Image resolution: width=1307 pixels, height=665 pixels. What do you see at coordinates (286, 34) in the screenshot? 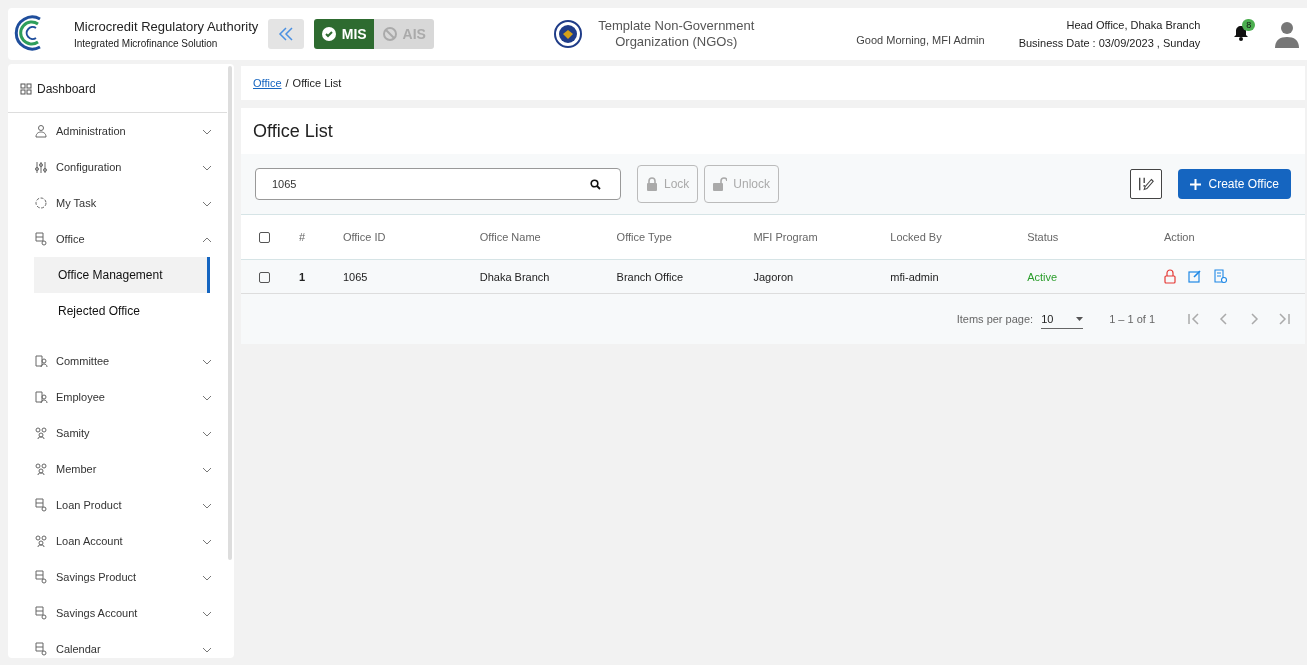
I see `collapse-button` at bounding box center [286, 34].